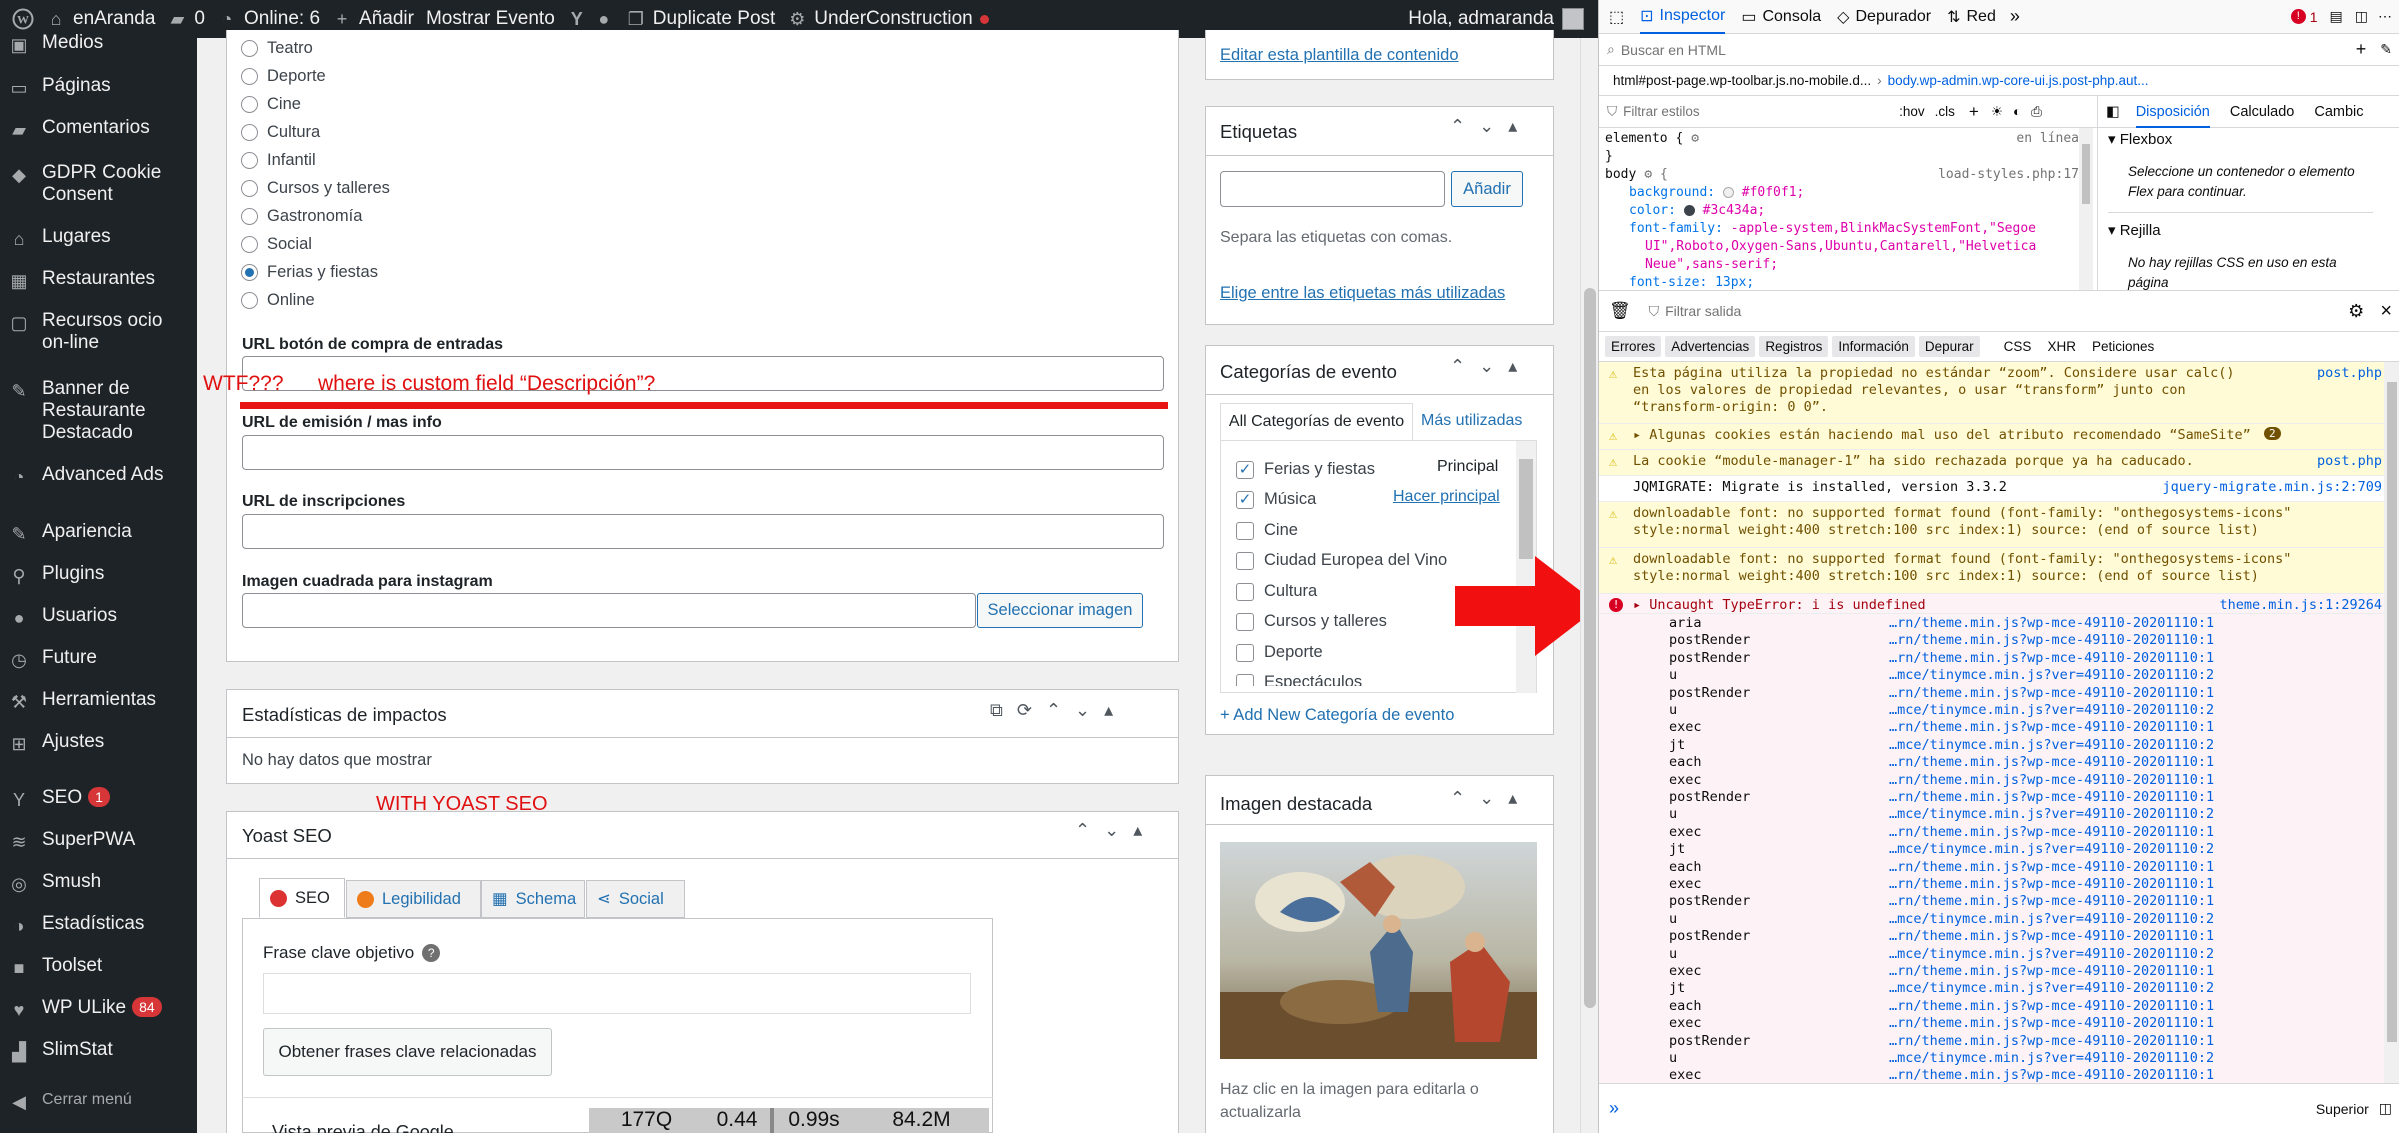 This screenshot has width=2399, height=1133. Describe the element at coordinates (1616, 17) in the screenshot. I see `pick-element-icon: ⬚` at that location.